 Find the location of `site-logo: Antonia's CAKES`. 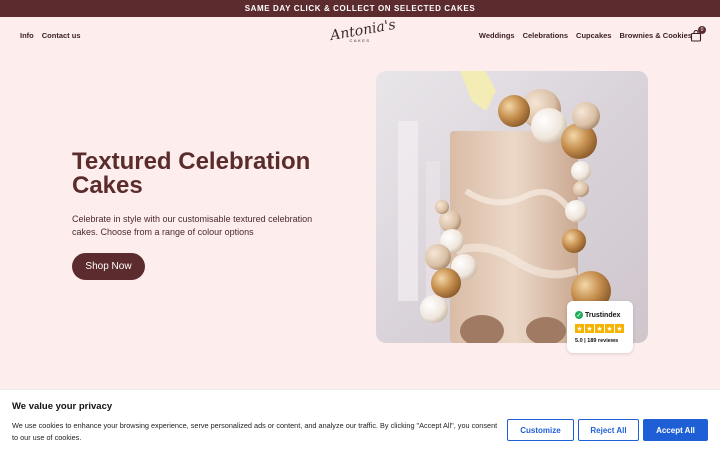

site-logo: Antonia's CAKES is located at coordinates (363, 34).